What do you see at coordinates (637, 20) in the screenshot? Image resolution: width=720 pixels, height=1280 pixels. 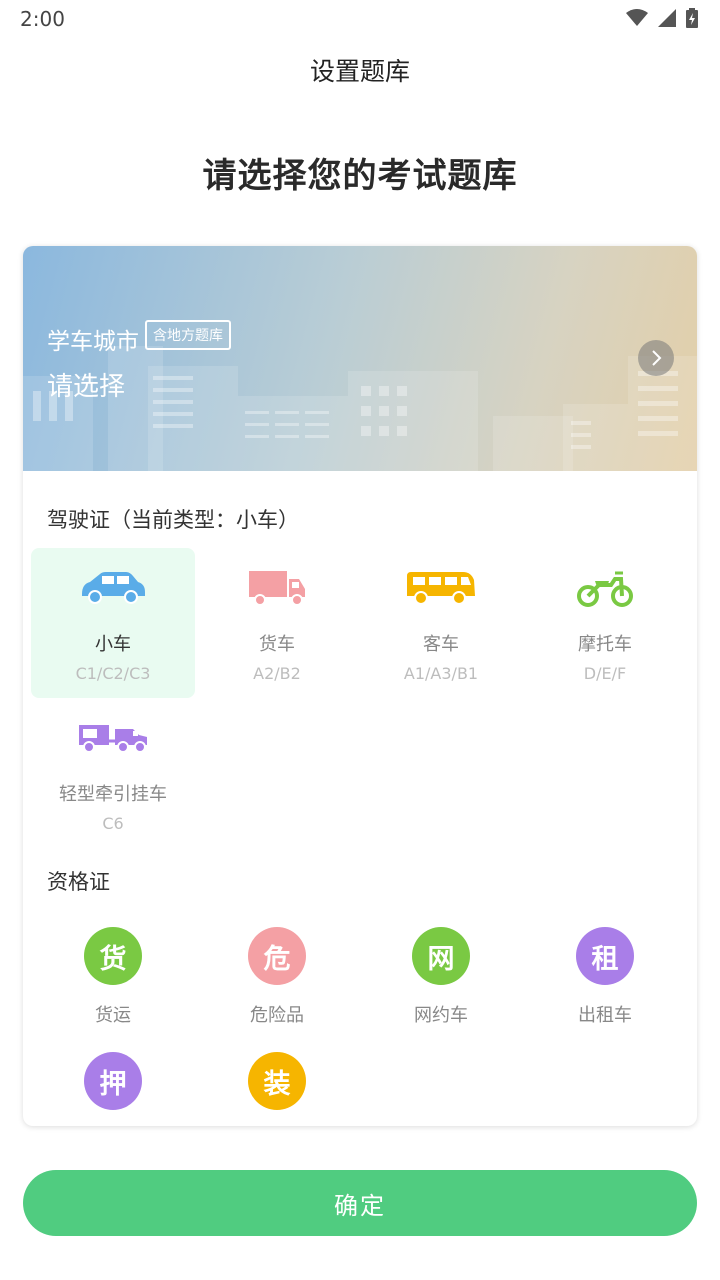 I see `wifi-icon` at bounding box center [637, 20].